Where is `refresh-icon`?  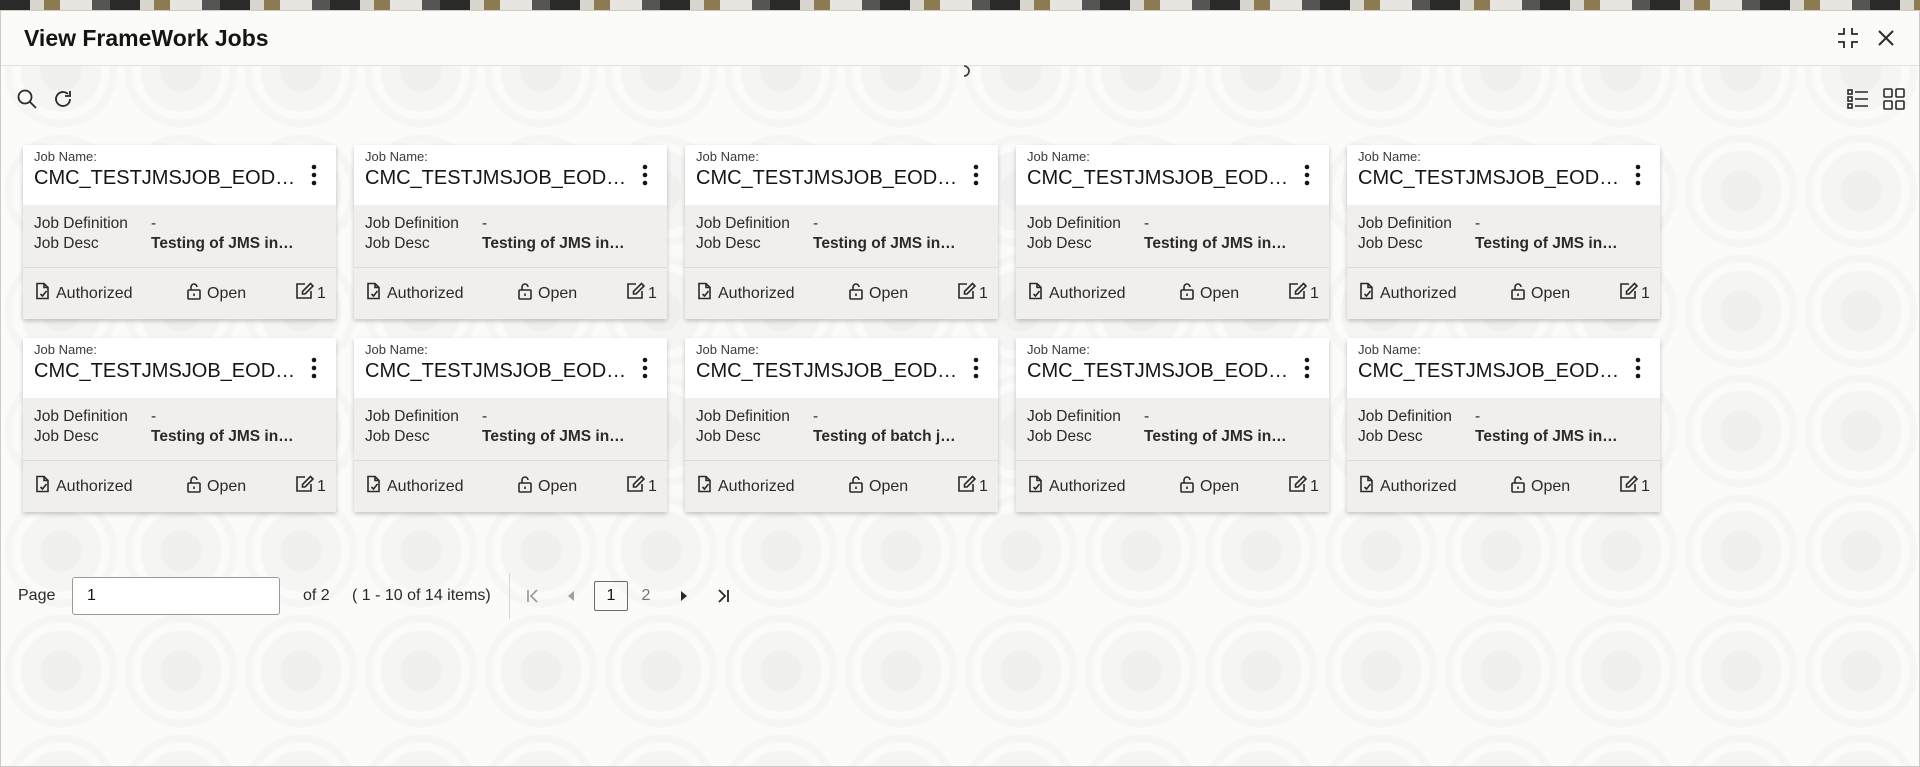 refresh-icon is located at coordinates (63, 99).